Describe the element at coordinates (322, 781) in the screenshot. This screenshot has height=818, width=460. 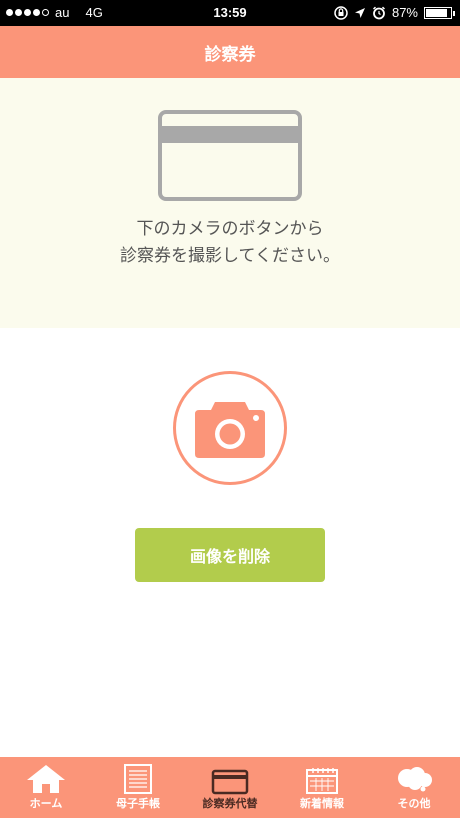
I see `calendar-icon` at that location.